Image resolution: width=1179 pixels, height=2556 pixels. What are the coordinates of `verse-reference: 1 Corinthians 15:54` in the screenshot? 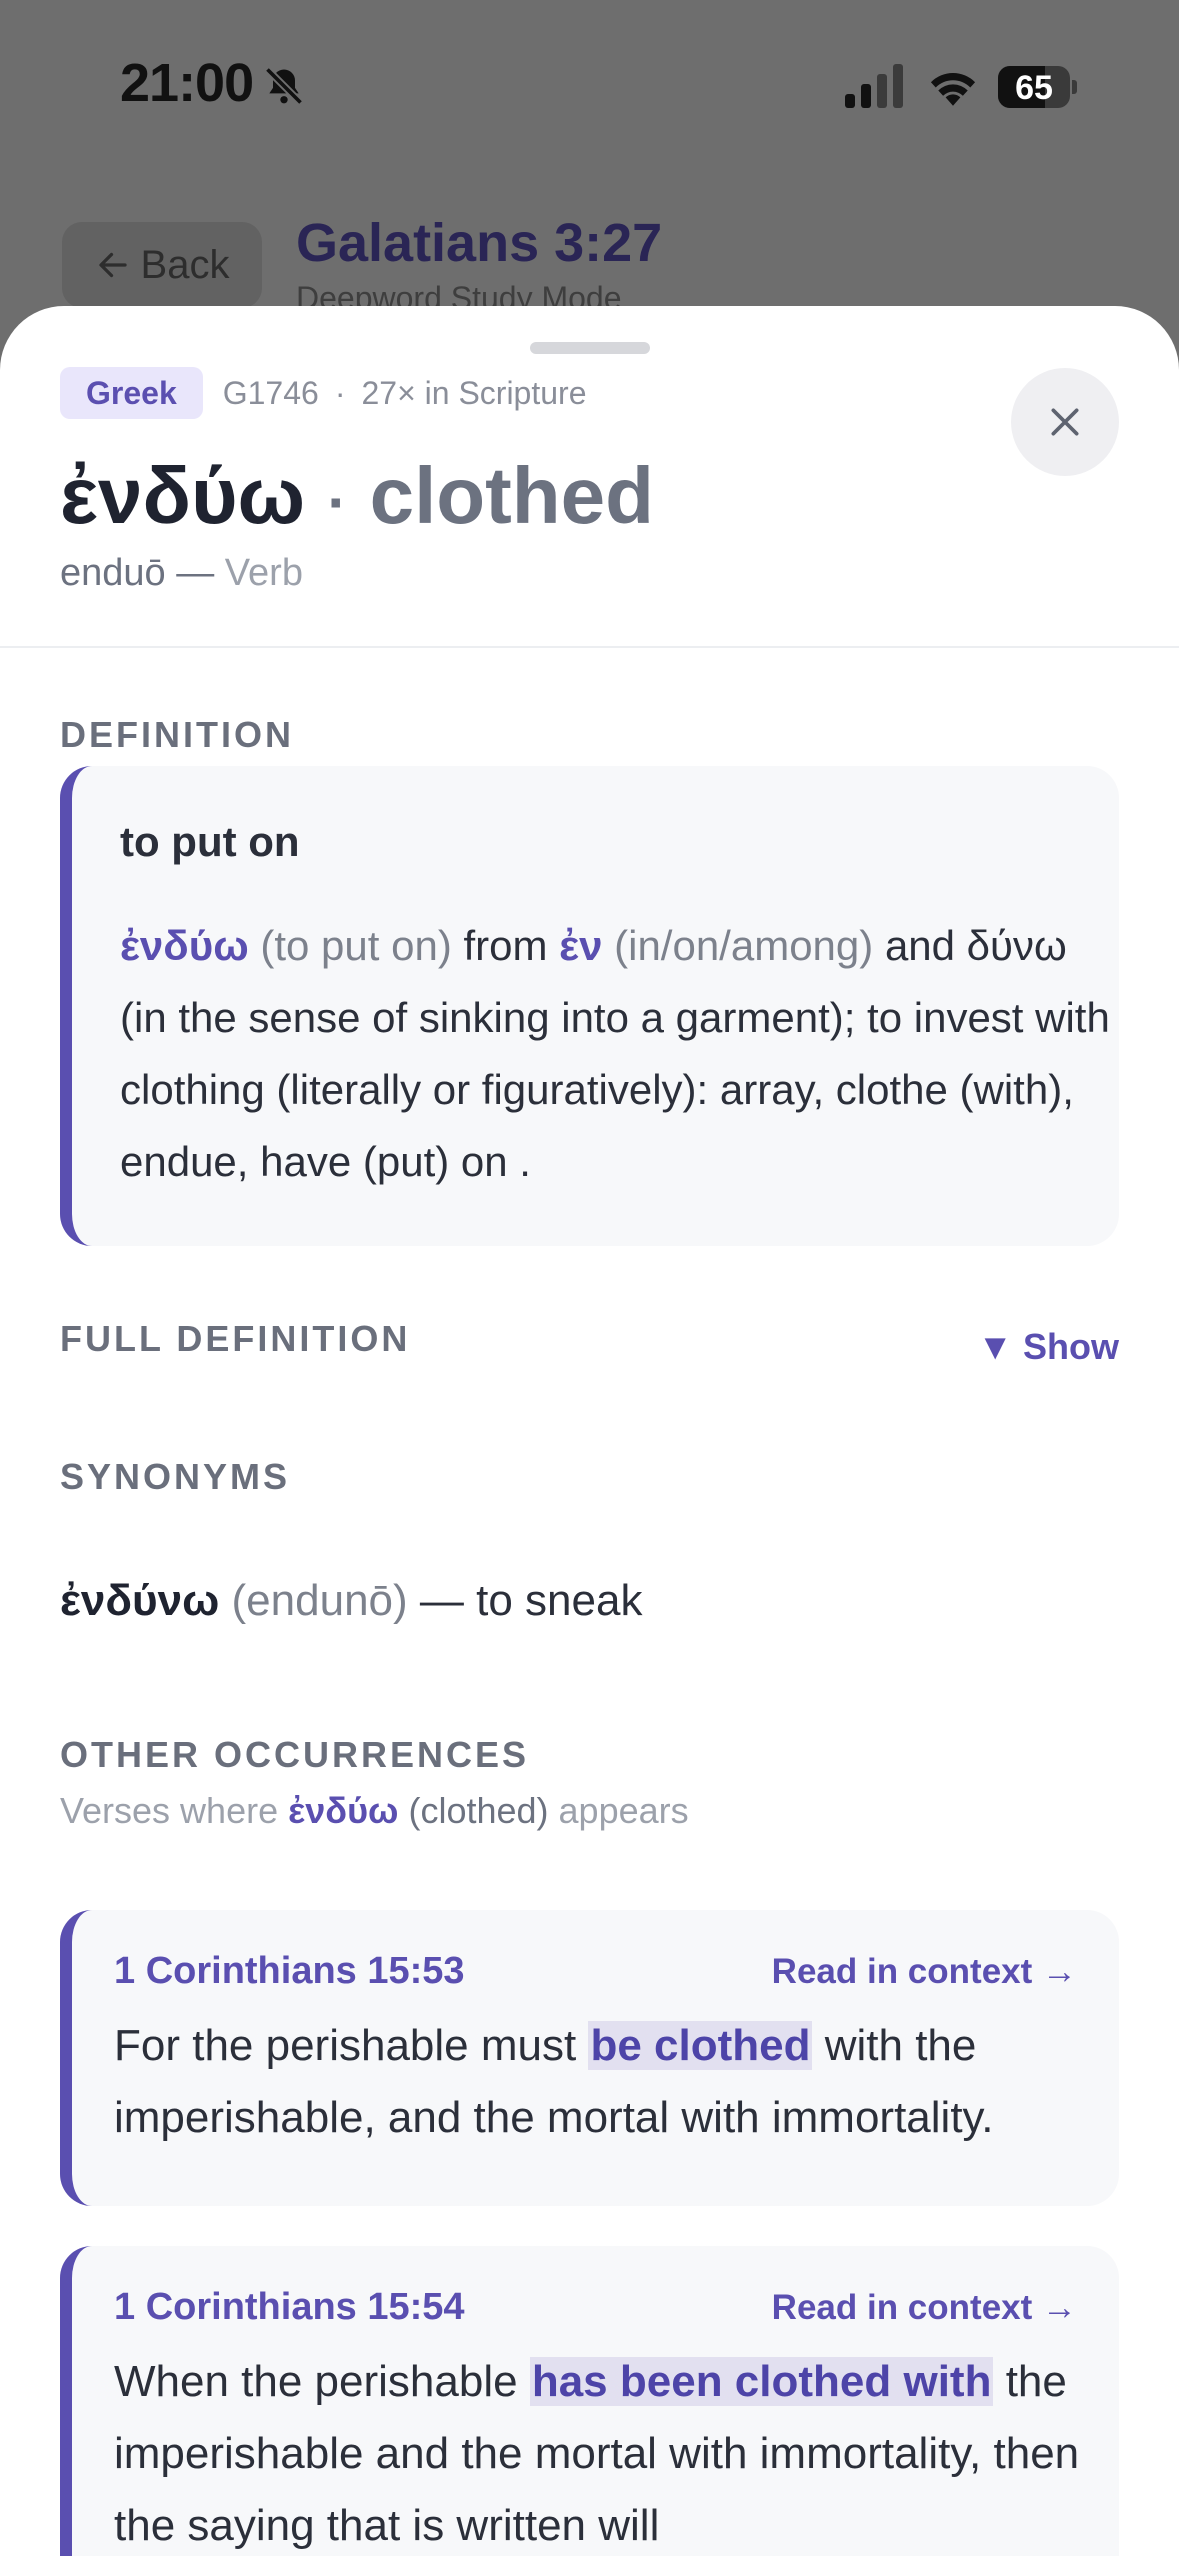 It's located at (289, 2307).